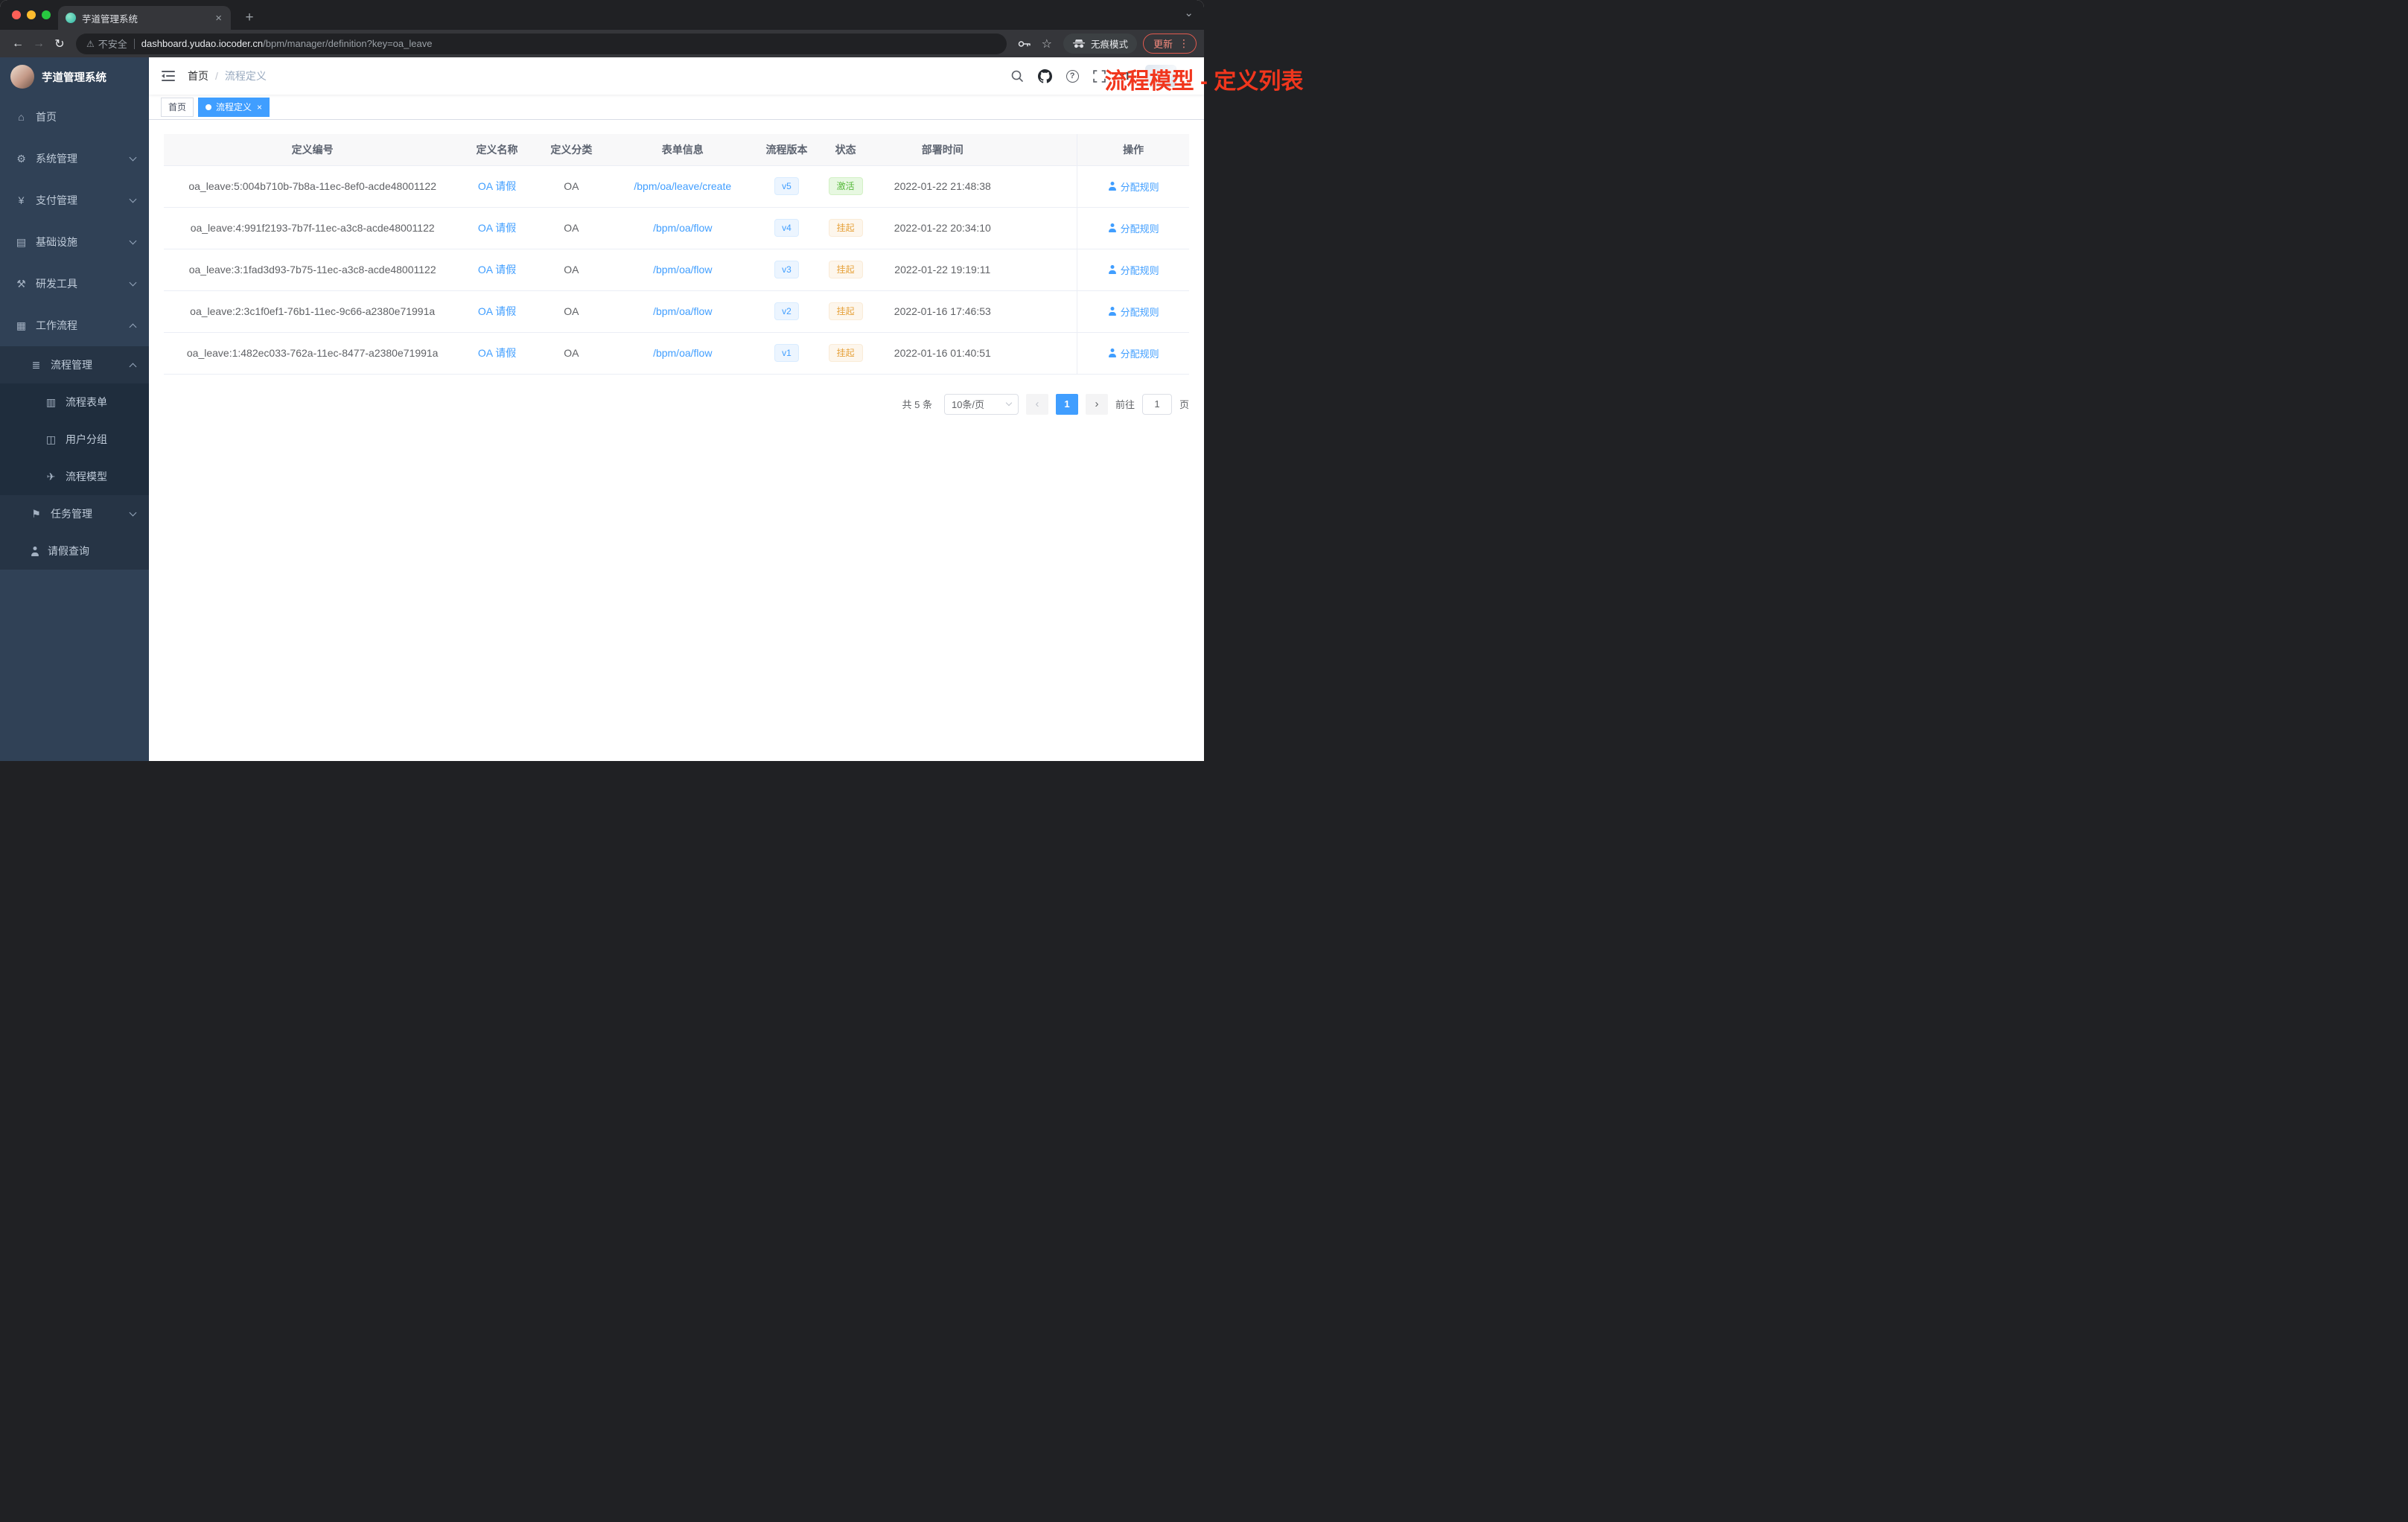 The height and width of the screenshot is (1522, 2408). Describe the element at coordinates (1188, 82) in the screenshot. I see `avatar-caret-down-icon: ⌄` at that location.